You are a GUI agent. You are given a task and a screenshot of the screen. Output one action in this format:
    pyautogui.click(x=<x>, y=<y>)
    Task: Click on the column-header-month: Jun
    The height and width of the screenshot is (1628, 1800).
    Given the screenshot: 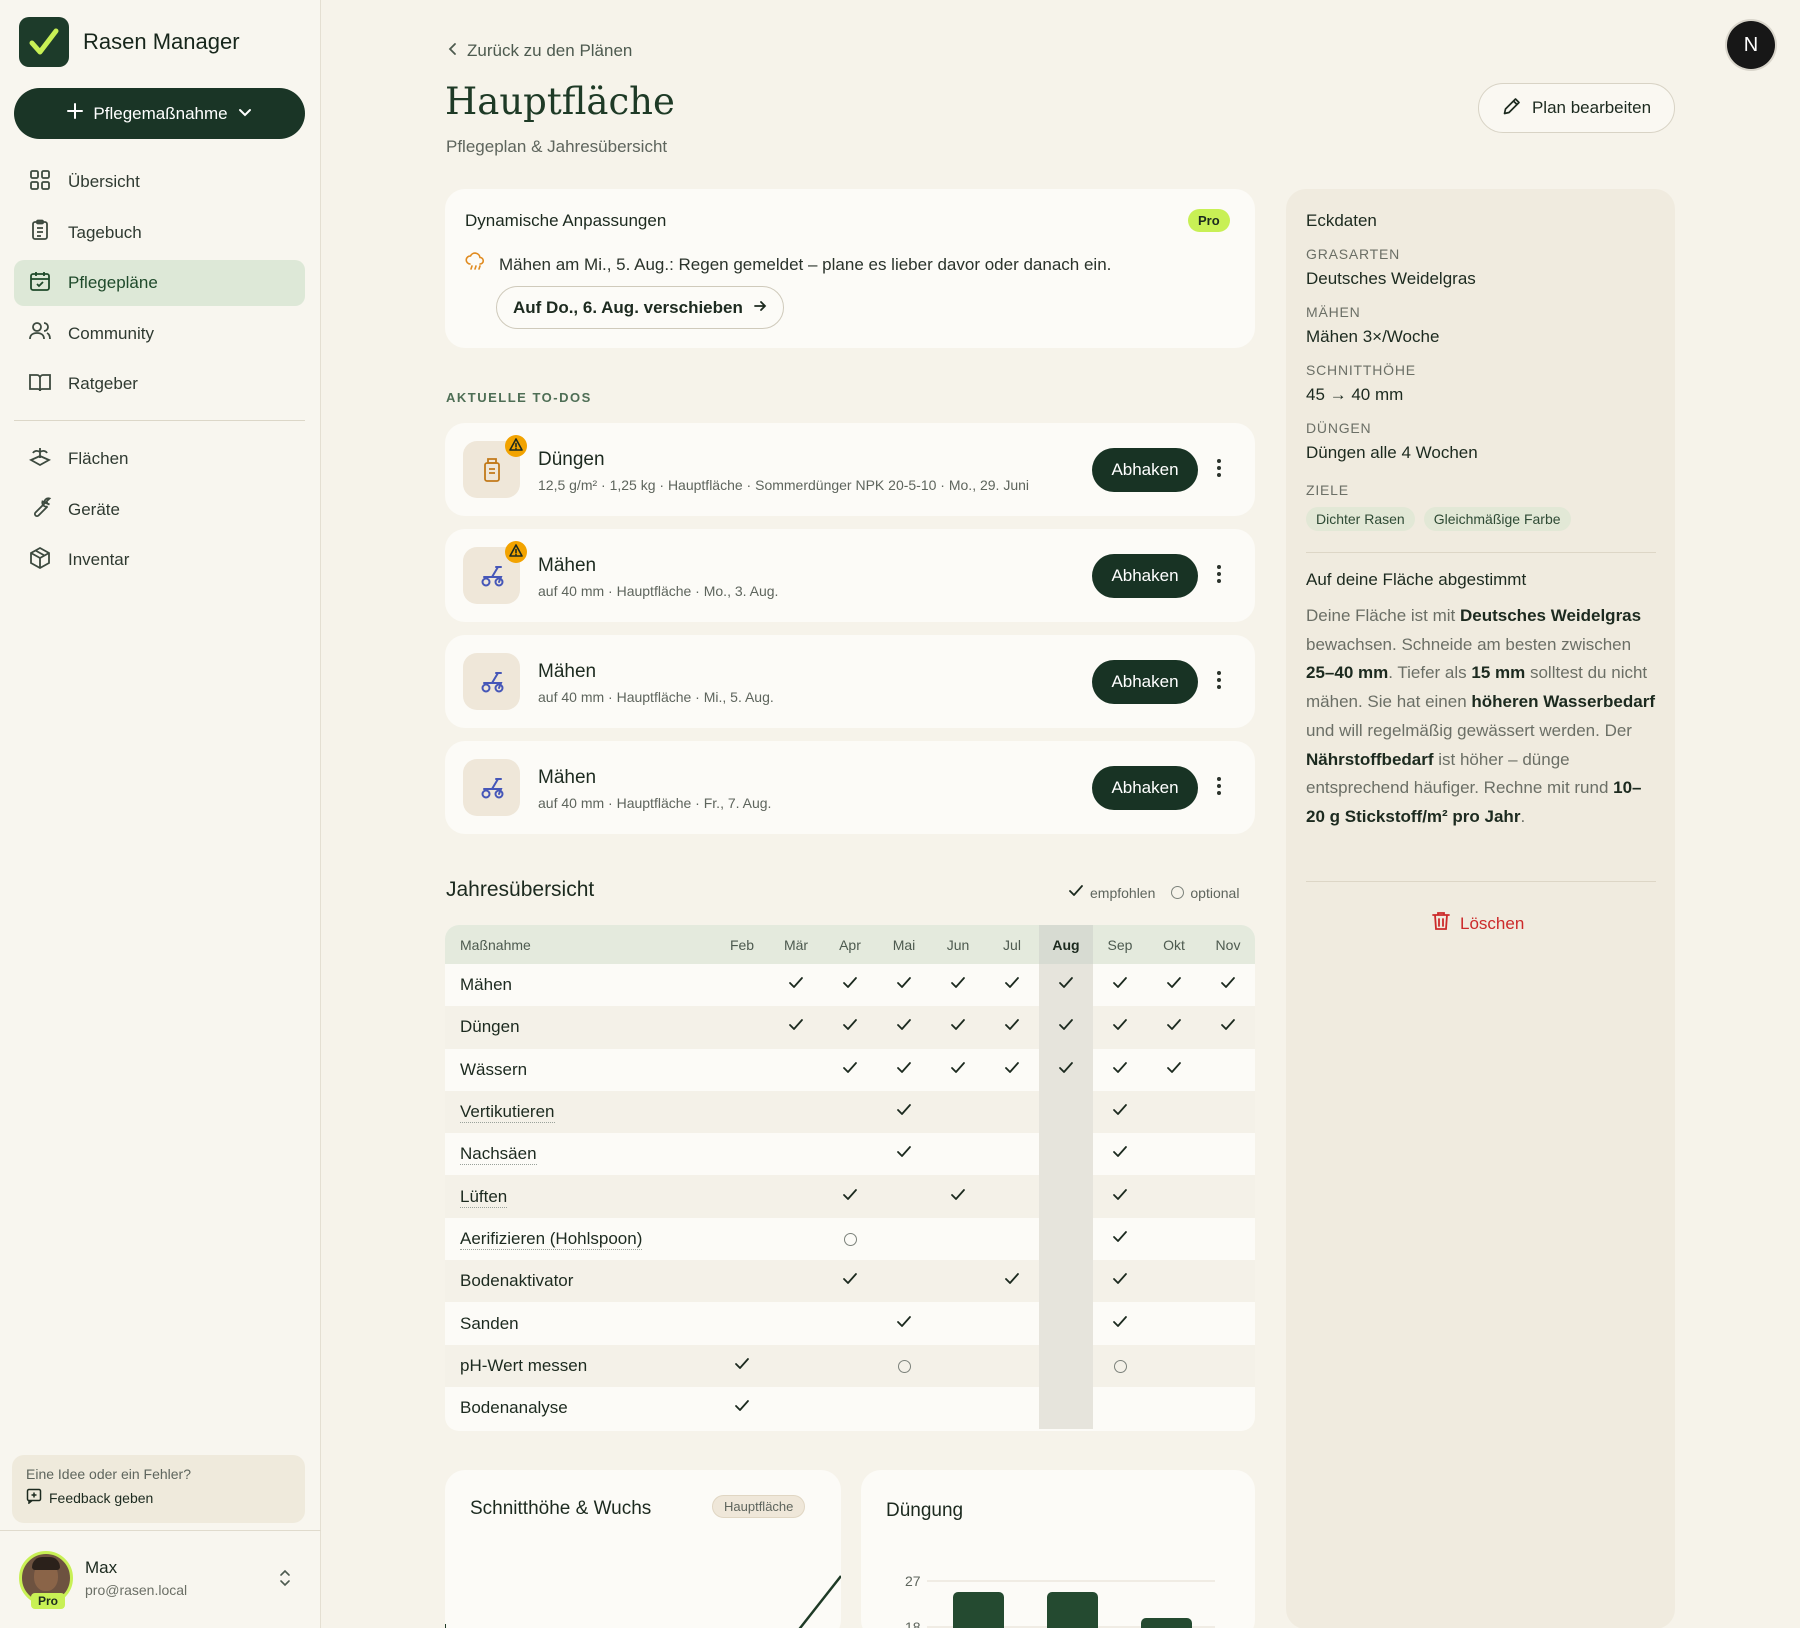 What is the action you would take?
    pyautogui.click(x=958, y=944)
    